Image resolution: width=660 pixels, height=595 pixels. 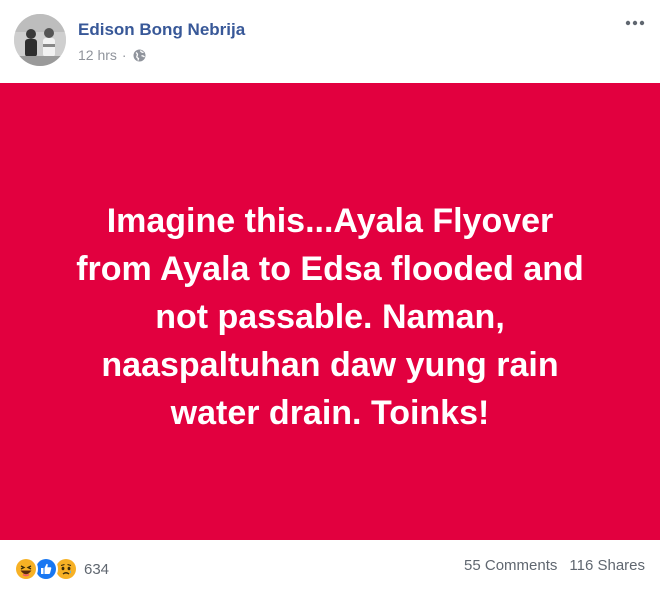 What do you see at coordinates (330, 364) in the screenshot?
I see `post-text-line: naaspaltuhan daw yung rain` at bounding box center [330, 364].